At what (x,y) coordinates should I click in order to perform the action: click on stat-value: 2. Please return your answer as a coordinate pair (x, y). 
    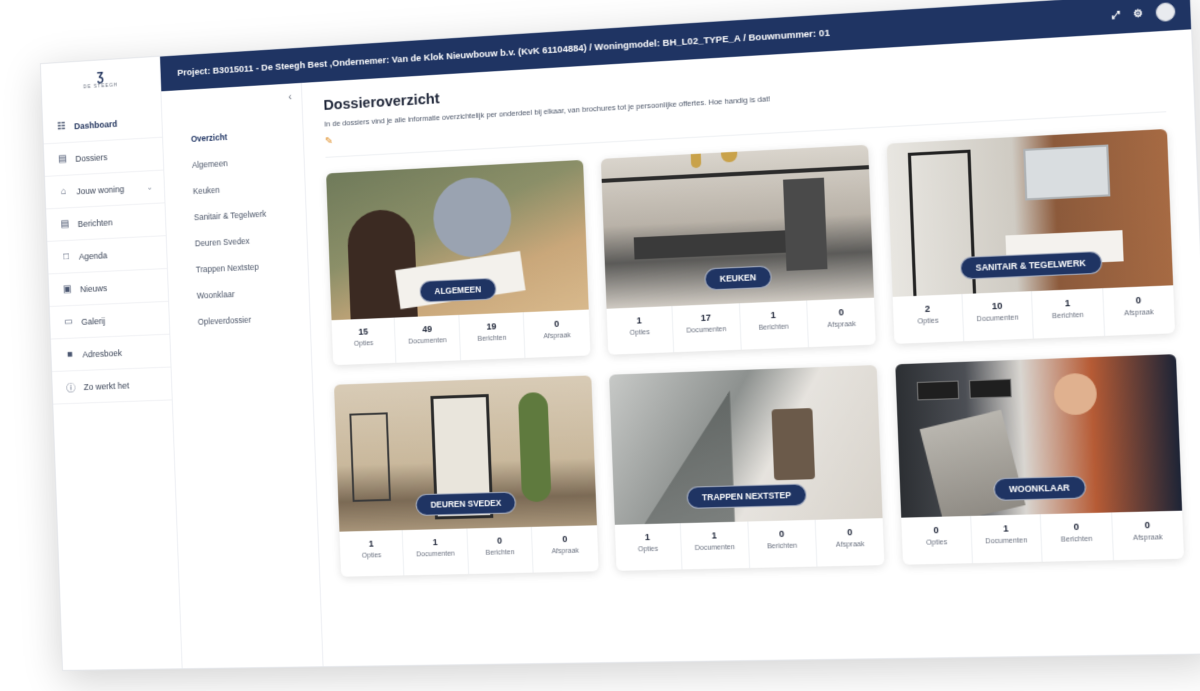
    Looking at the image, I should click on (927, 309).